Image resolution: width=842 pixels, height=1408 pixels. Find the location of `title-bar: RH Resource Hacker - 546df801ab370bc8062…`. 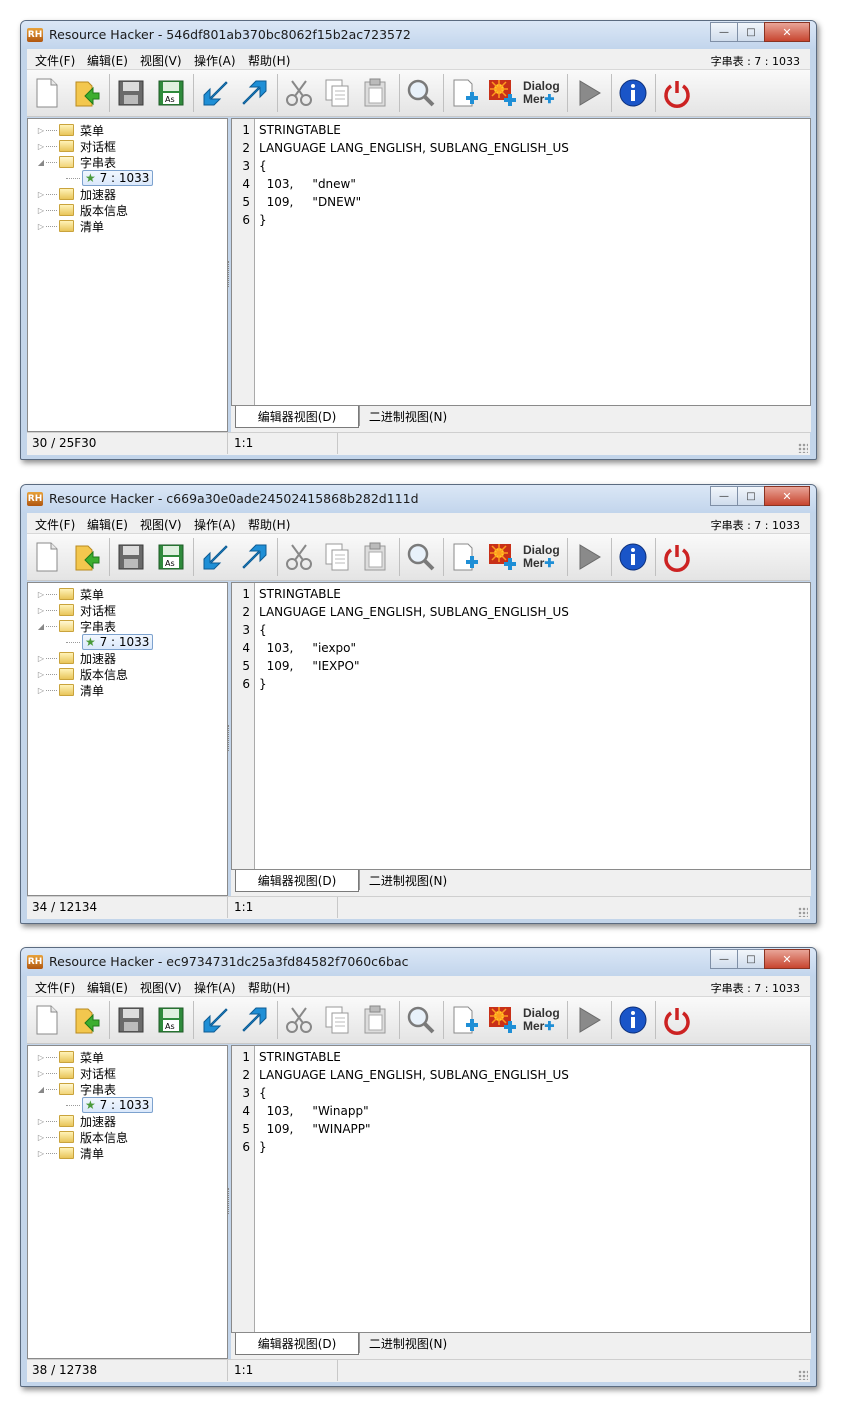

title-bar: RH Resource Hacker - 546df801ab370bc8062… is located at coordinates (418, 35).